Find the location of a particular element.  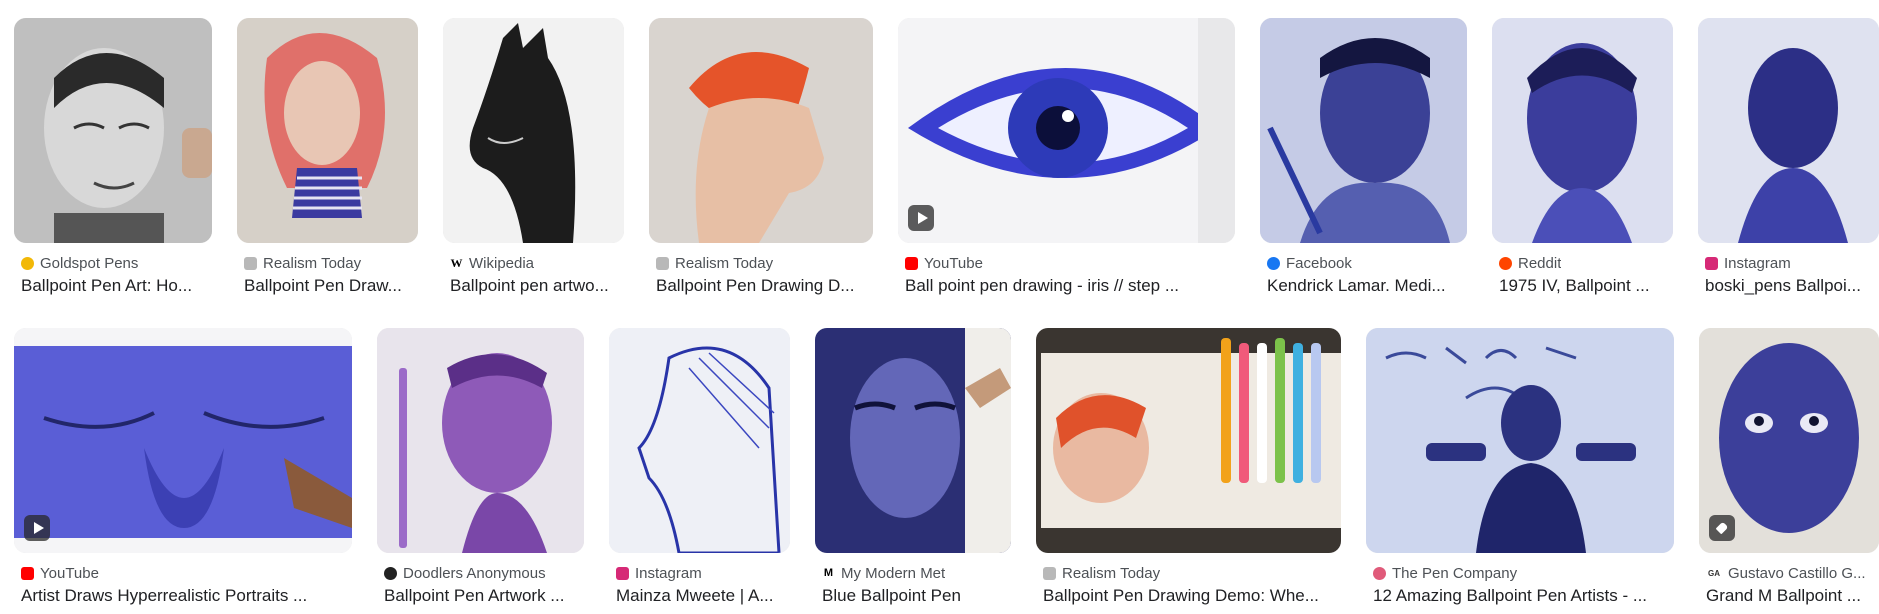

gustavo-castillo-favicon-icon: GA is located at coordinates (1714, 573).